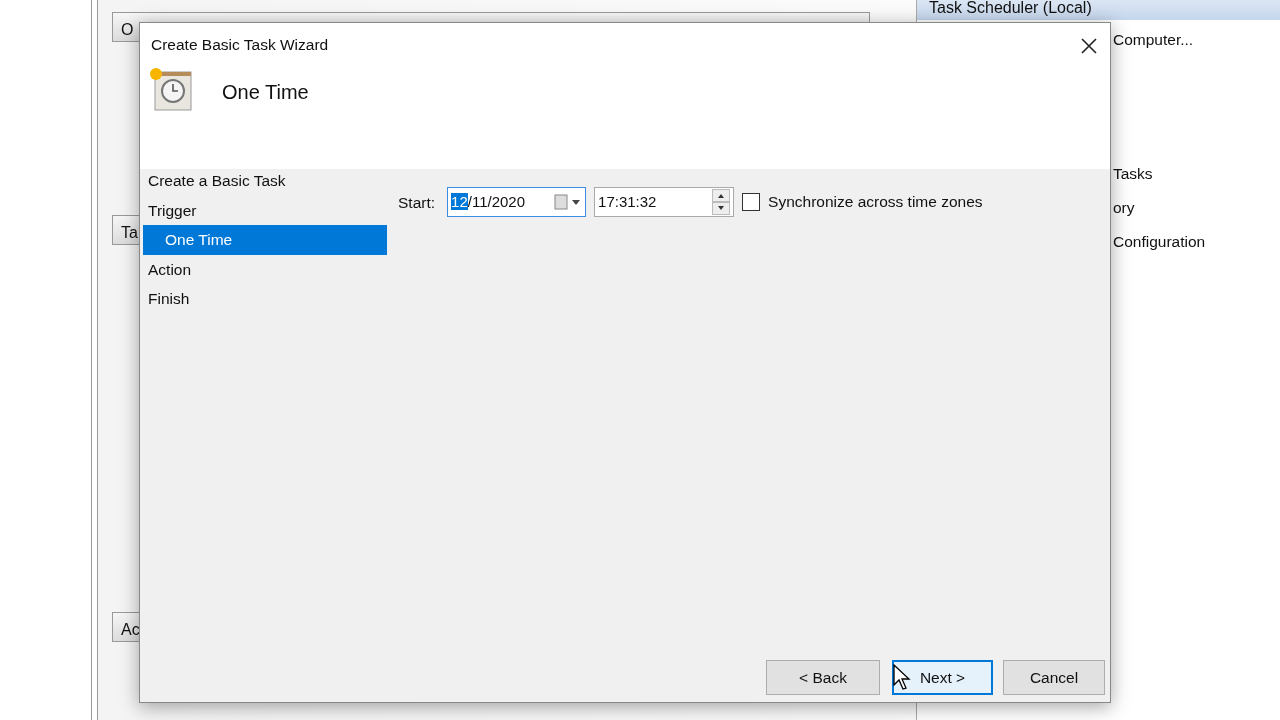 The height and width of the screenshot is (720, 1280). Describe the element at coordinates (568, 202) in the screenshot. I see `calendar-dropdown-icon` at that location.